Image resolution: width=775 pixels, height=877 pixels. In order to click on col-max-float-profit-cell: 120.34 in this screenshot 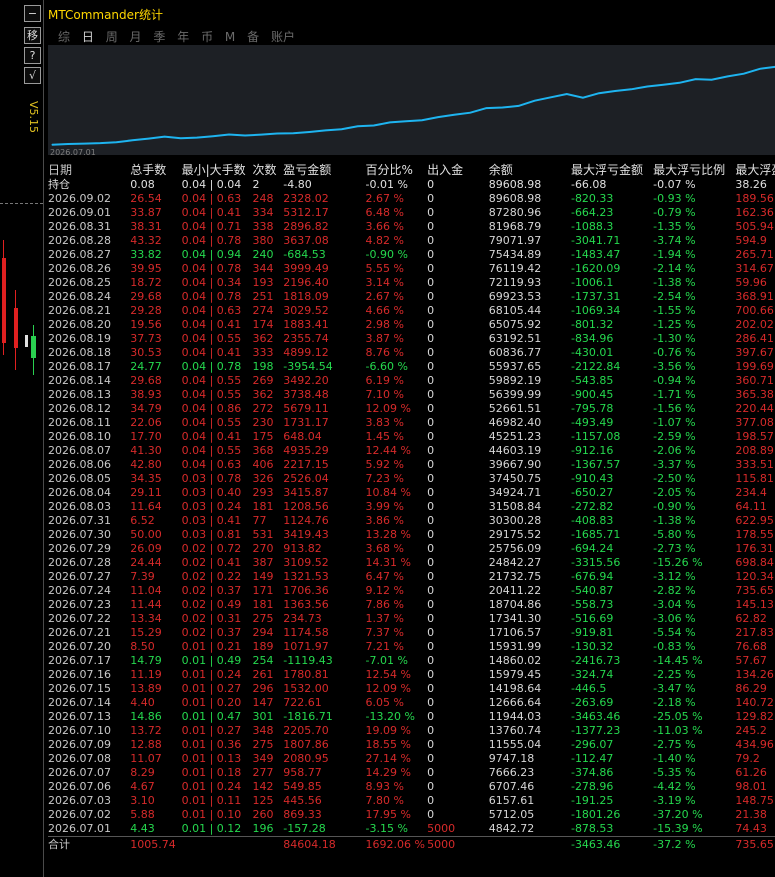, I will do `click(754, 576)`.